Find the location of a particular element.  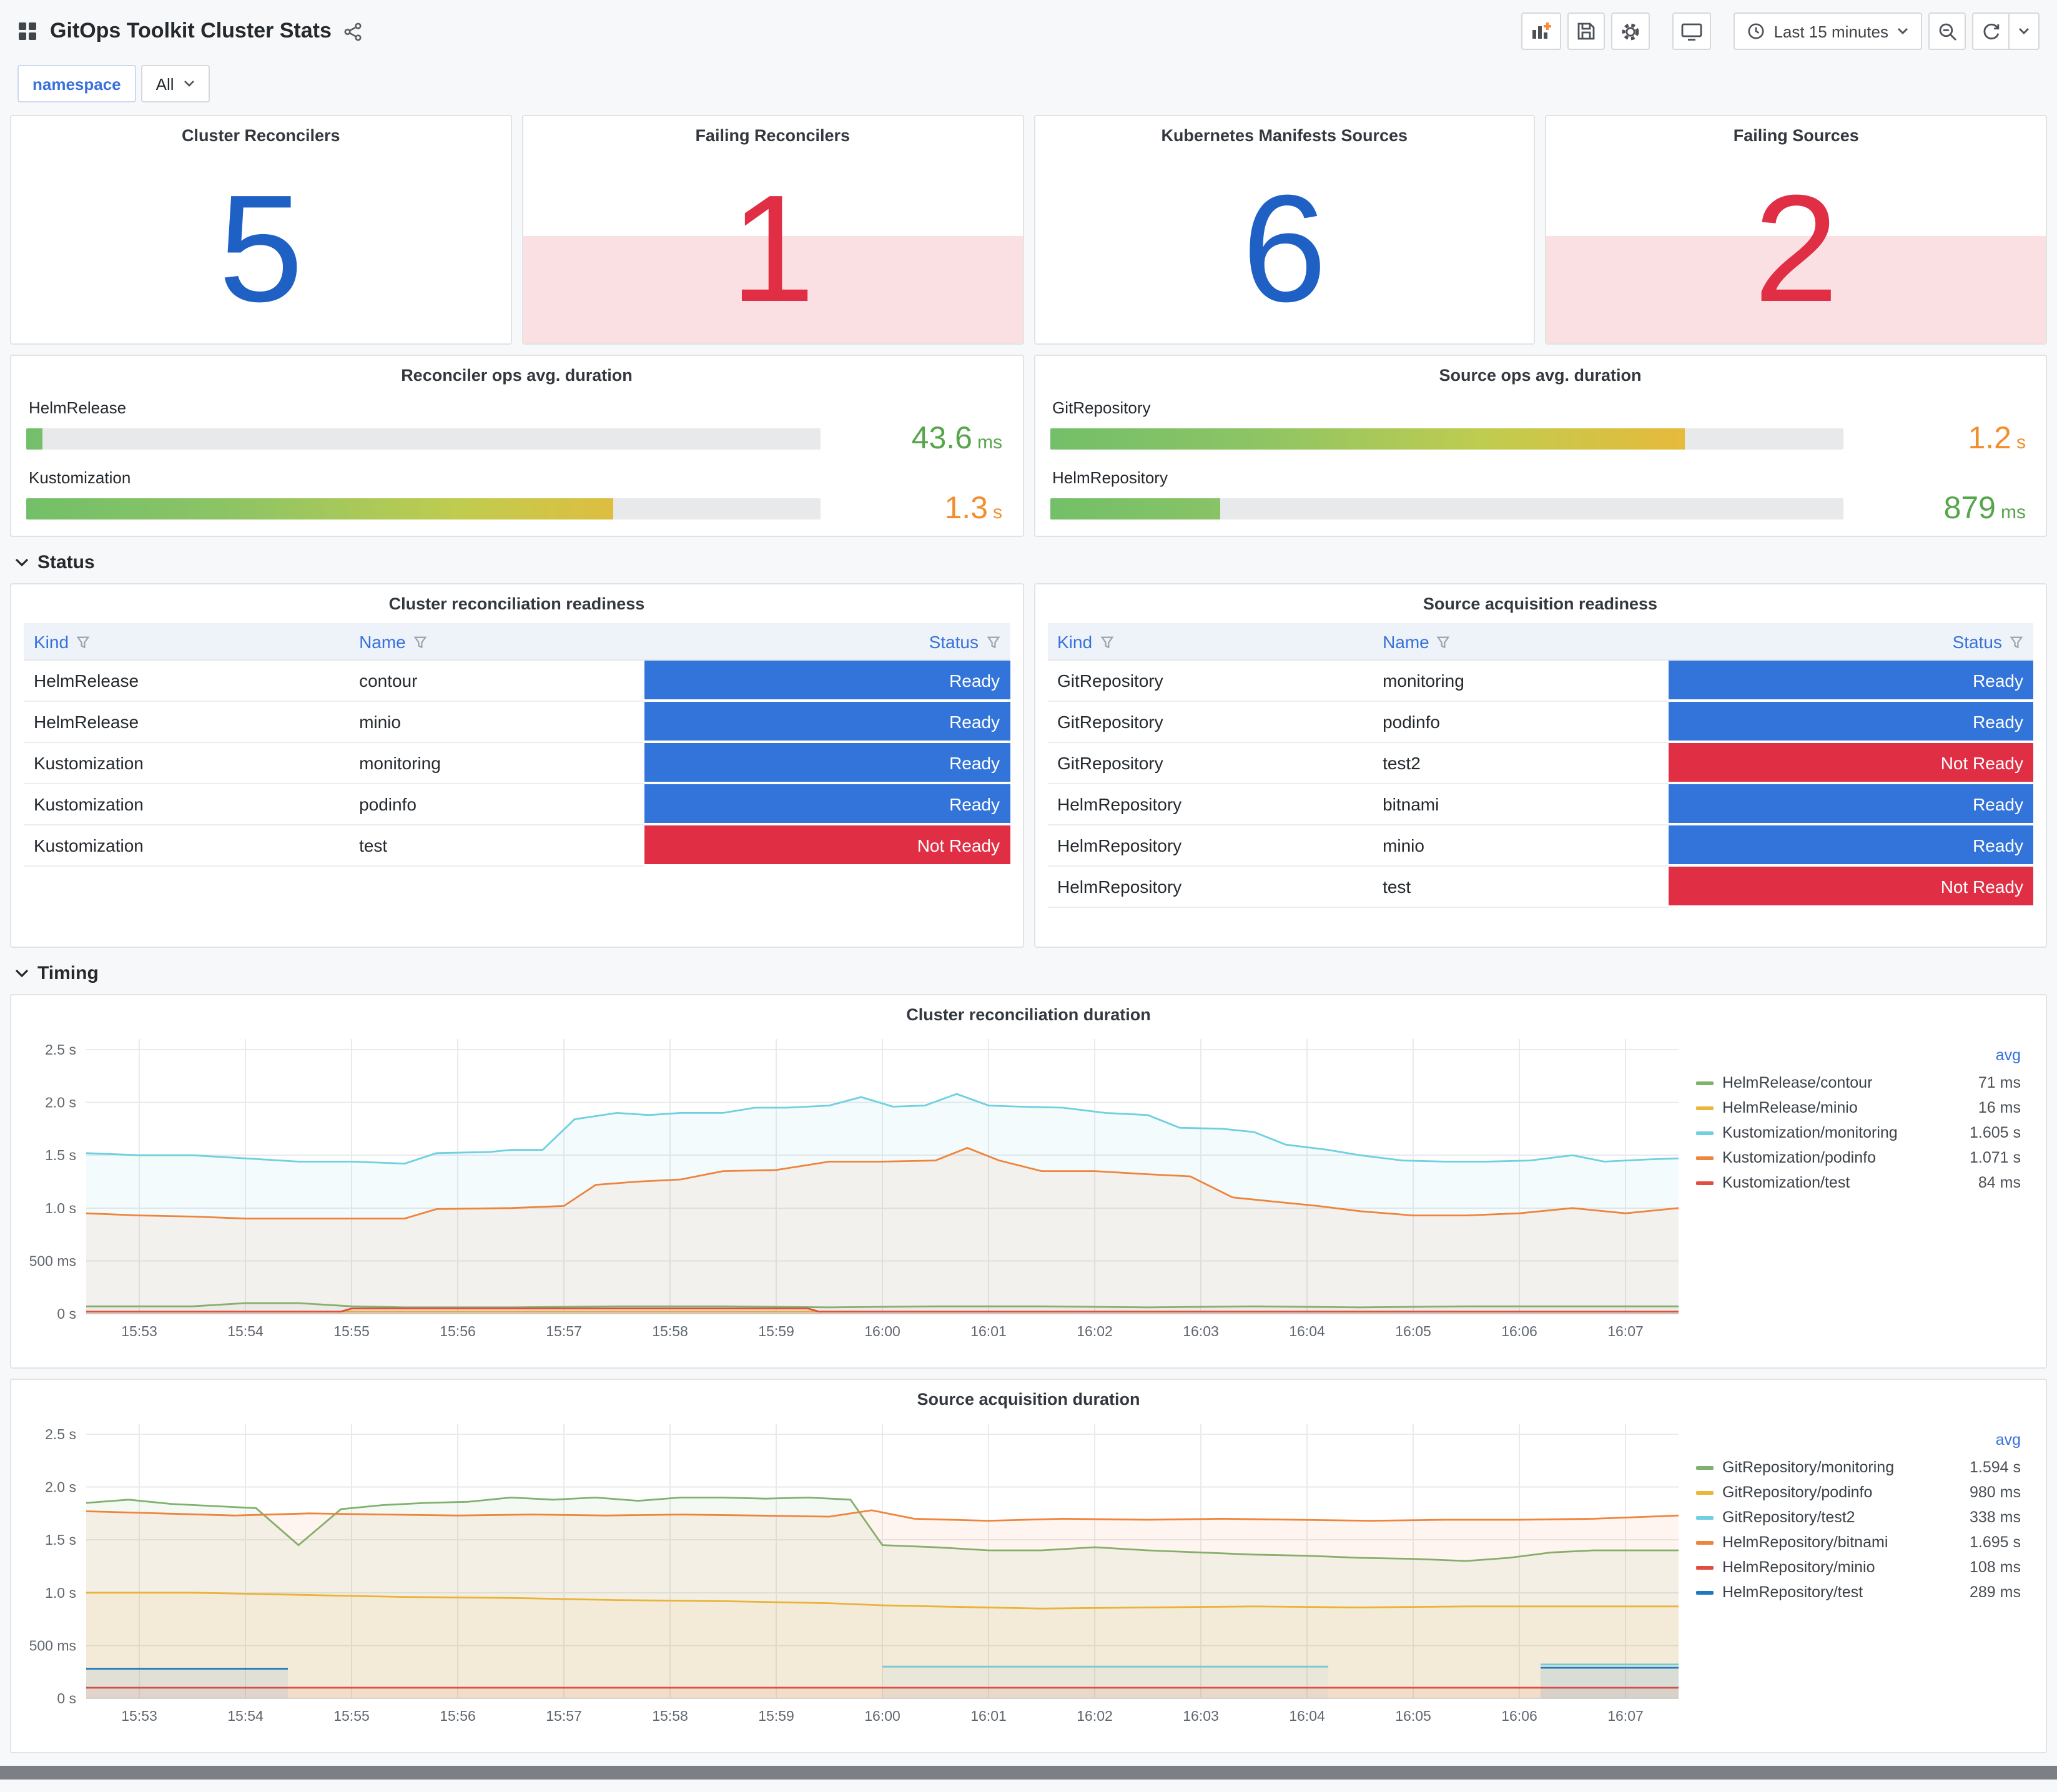

legend-item: HelmRepository/bitnami 1.695 s is located at coordinates (1858, 1542).